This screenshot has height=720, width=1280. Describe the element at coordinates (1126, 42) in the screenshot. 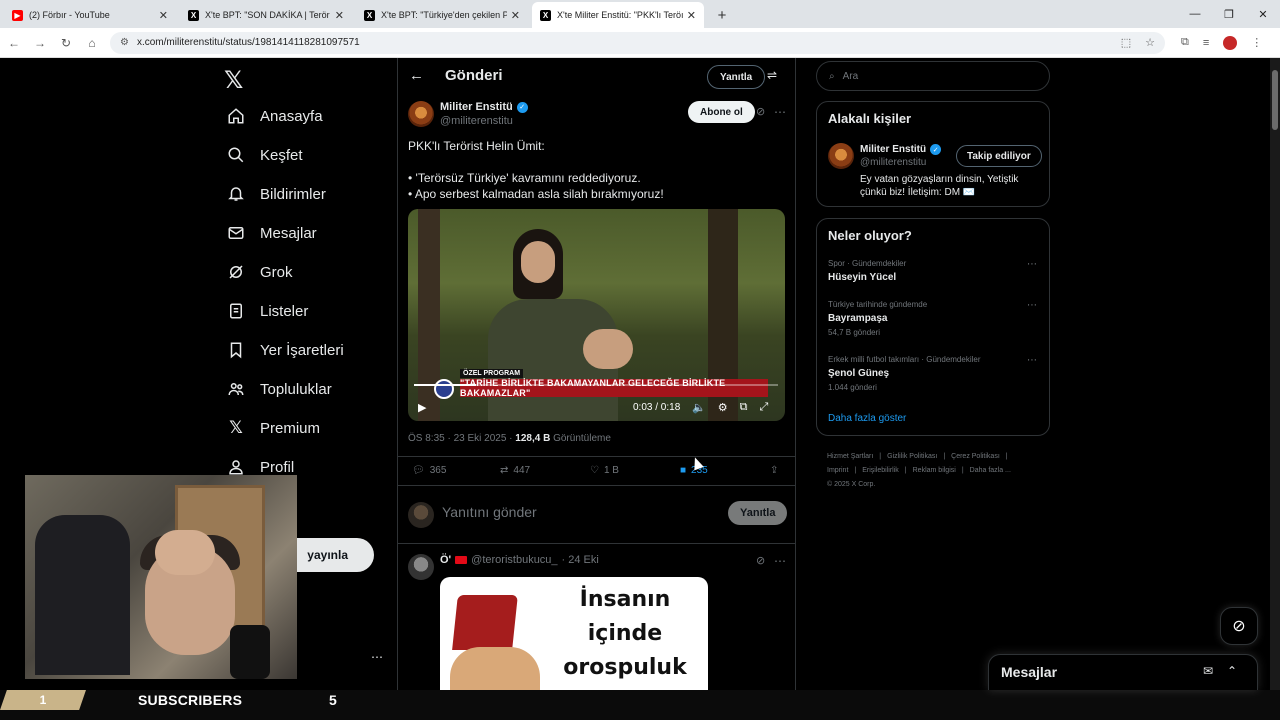

I see `install-app-icon: ⬚` at that location.